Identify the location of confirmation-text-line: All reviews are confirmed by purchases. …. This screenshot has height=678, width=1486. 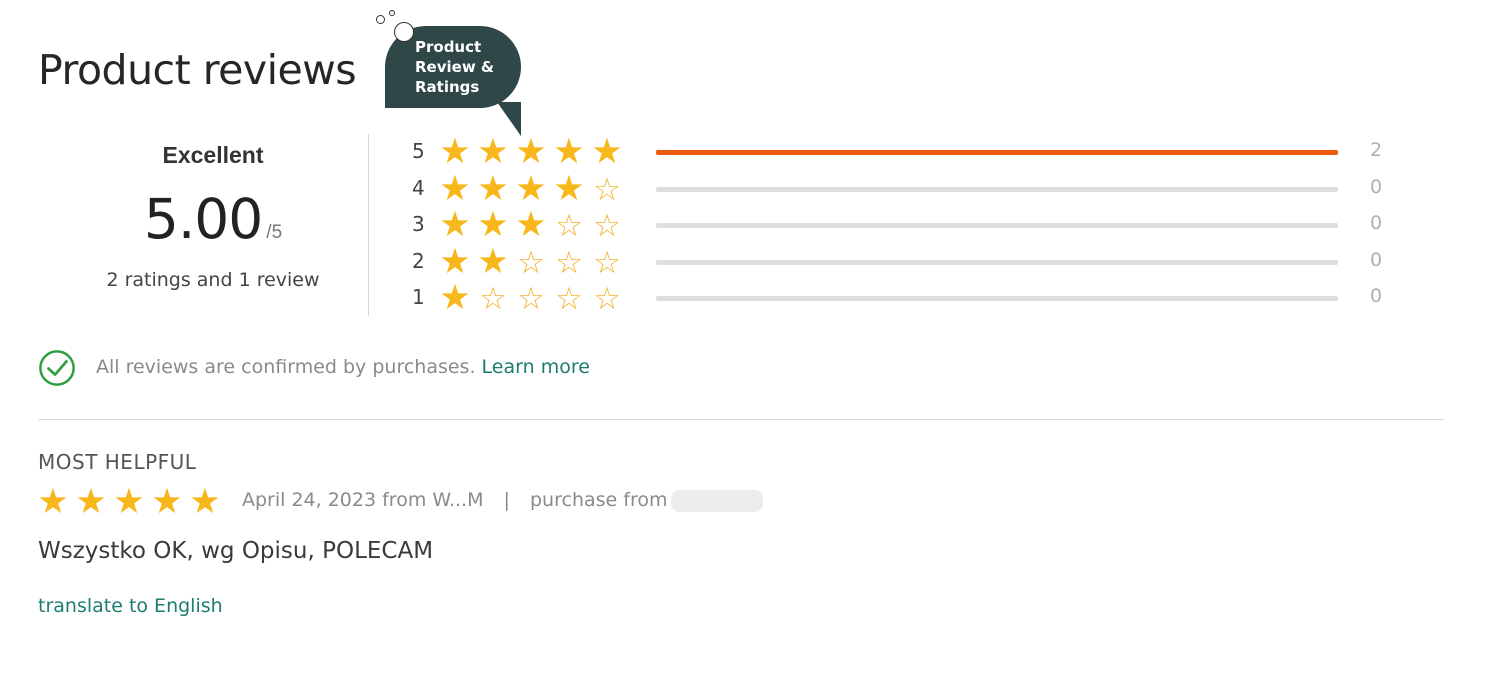
(343, 367).